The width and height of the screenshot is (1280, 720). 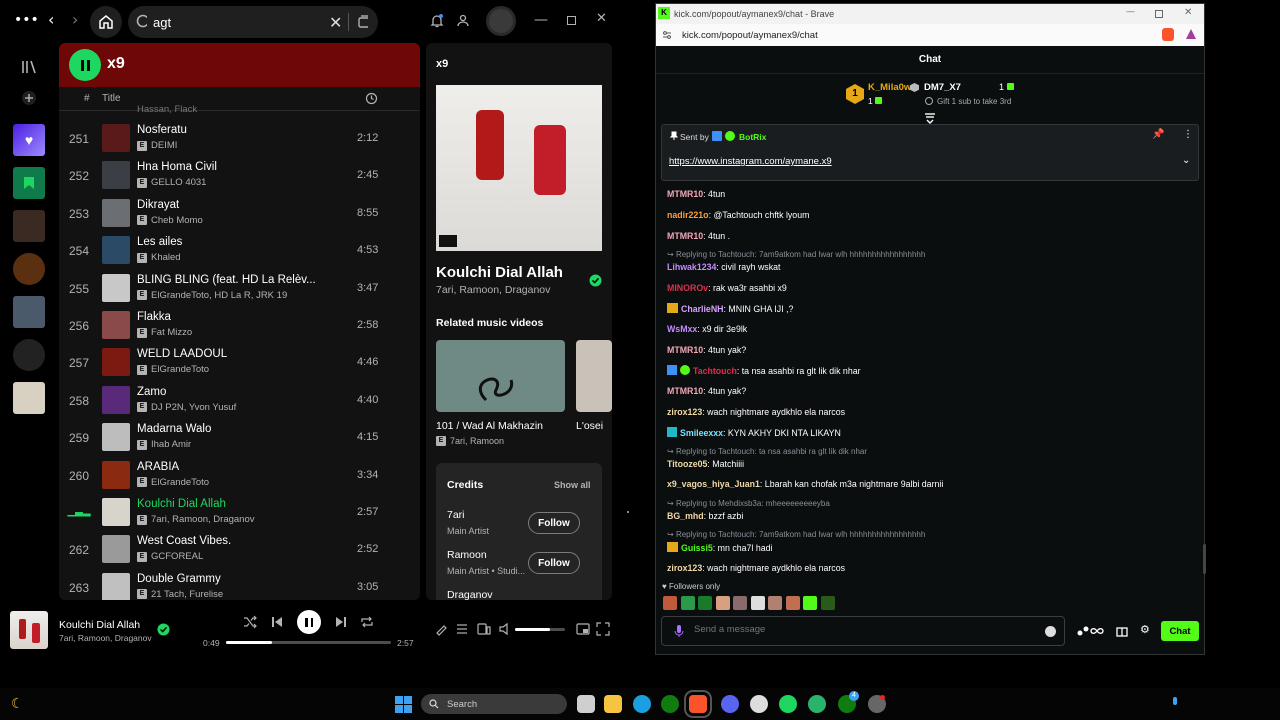 I want to click on track-artist: Fat Mizzo, so click(x=171, y=332).